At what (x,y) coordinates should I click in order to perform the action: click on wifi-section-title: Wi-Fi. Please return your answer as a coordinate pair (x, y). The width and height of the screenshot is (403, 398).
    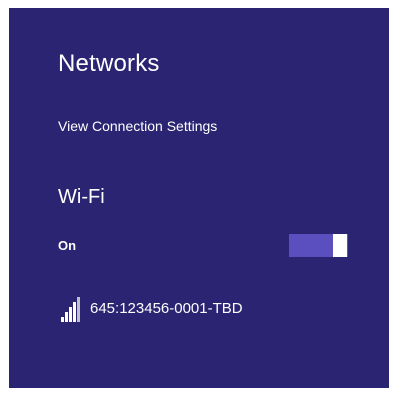
    Looking at the image, I should click on (81, 197).